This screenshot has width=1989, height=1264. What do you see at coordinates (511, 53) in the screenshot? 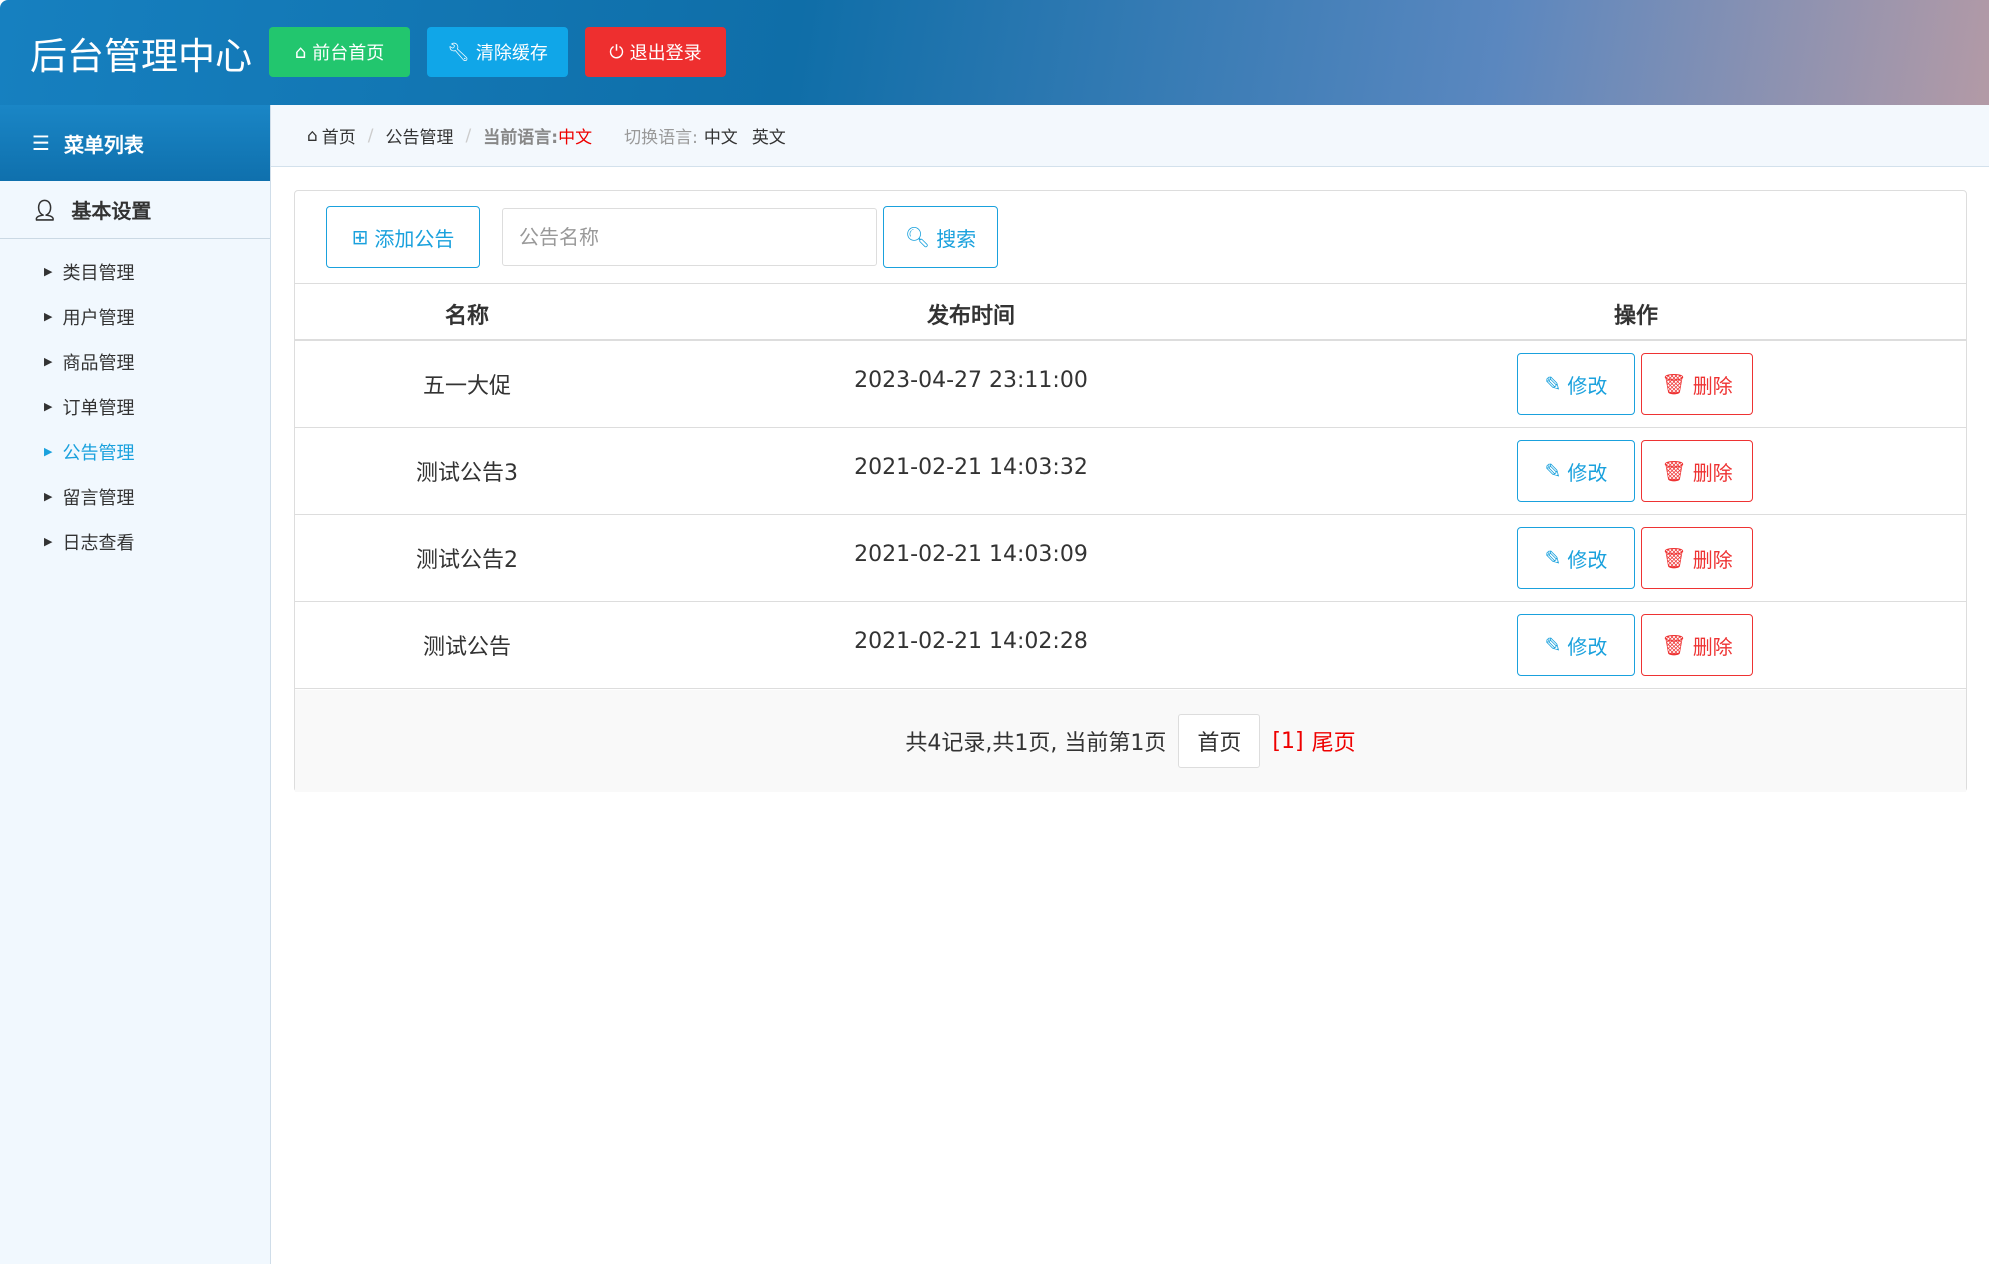
I see `button-label: 清除缓存` at bounding box center [511, 53].